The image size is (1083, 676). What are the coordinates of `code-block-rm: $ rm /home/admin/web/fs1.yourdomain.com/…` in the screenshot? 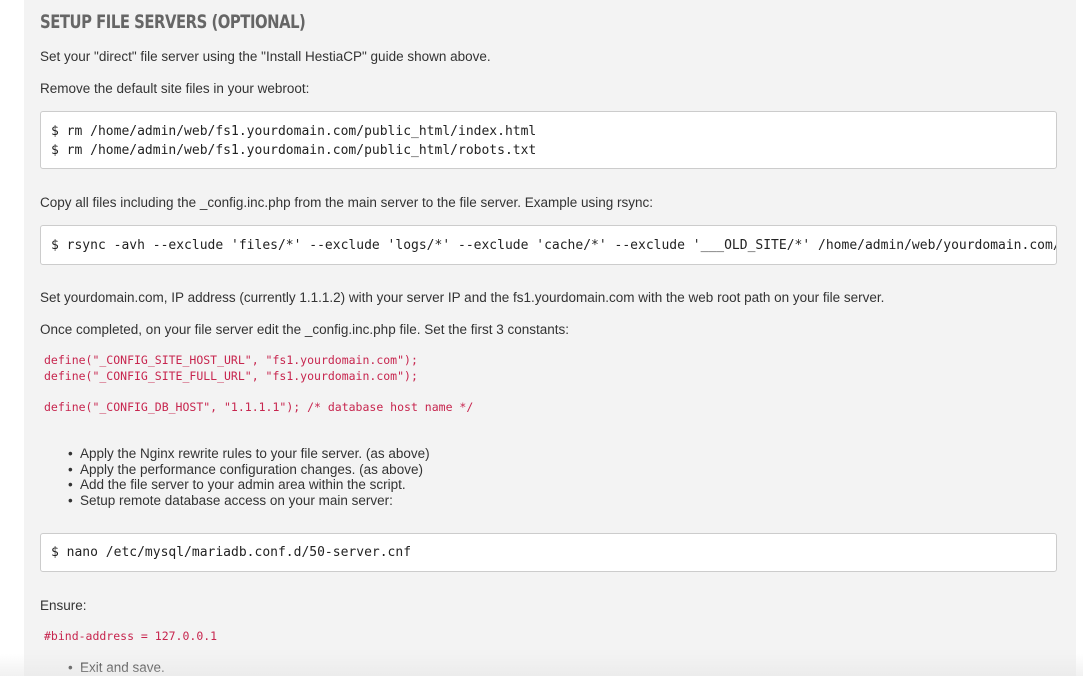 It's located at (548, 140).